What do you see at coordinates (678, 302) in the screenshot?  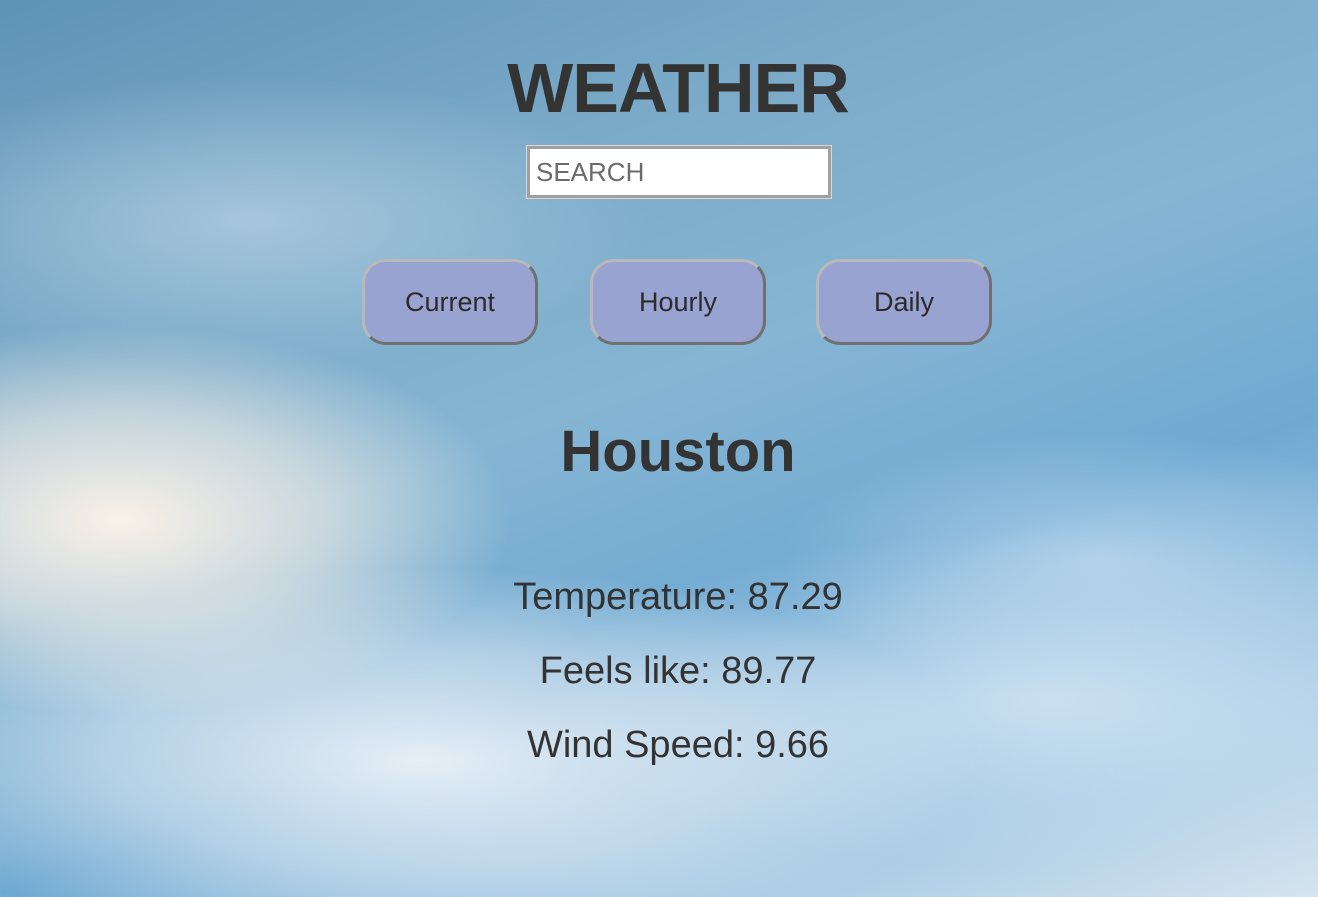 I see `tab-hourly: Hourly` at bounding box center [678, 302].